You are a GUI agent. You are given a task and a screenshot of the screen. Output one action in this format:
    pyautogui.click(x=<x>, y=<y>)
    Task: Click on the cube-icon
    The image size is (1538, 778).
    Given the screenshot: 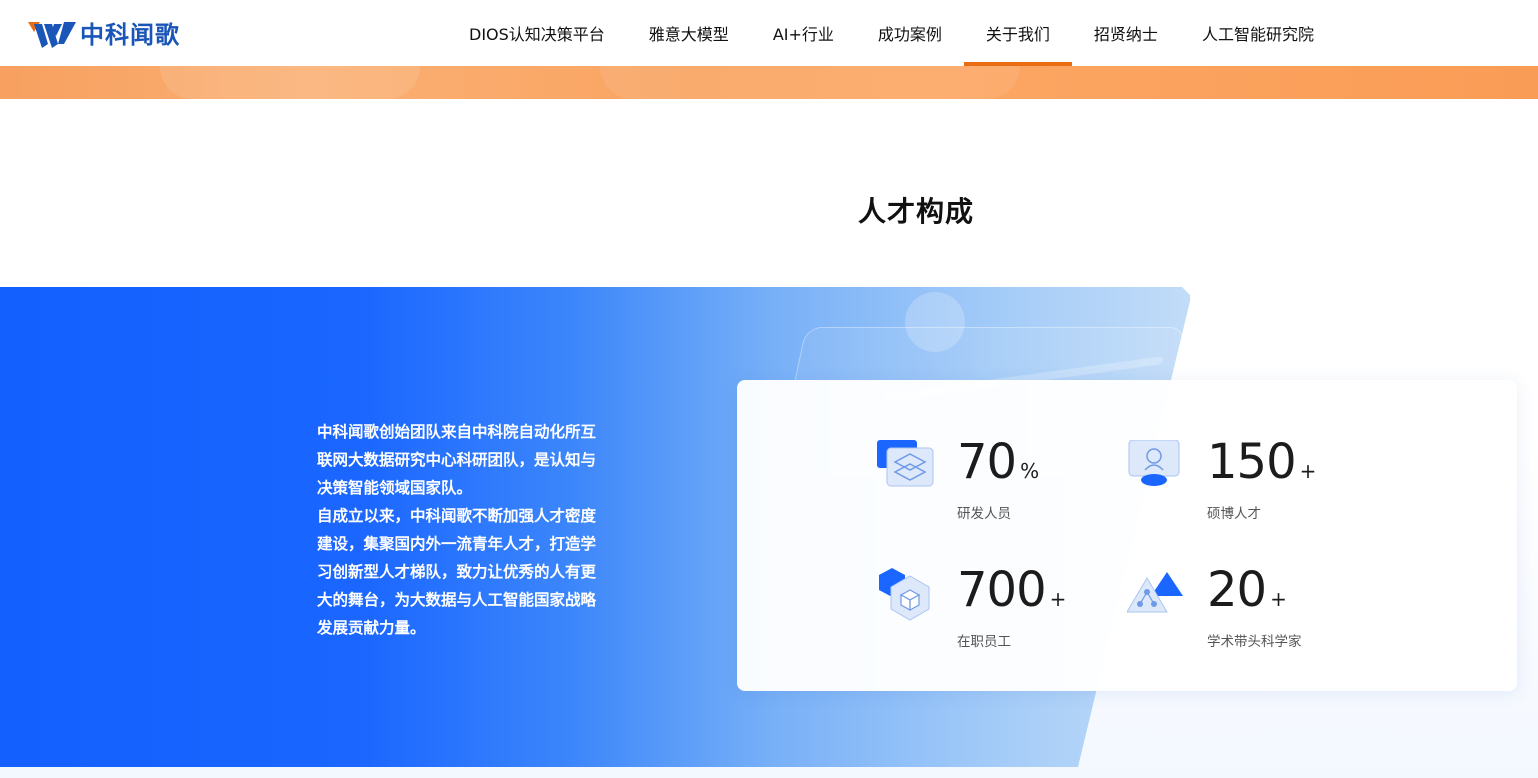 What is the action you would take?
    pyautogui.click(x=904, y=594)
    